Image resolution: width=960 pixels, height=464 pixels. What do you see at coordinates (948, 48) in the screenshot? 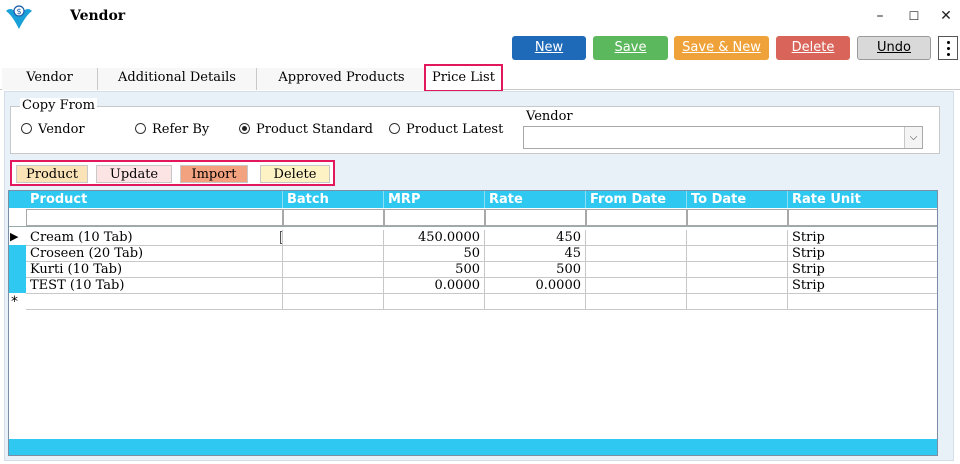
I see `more-menu-icon` at bounding box center [948, 48].